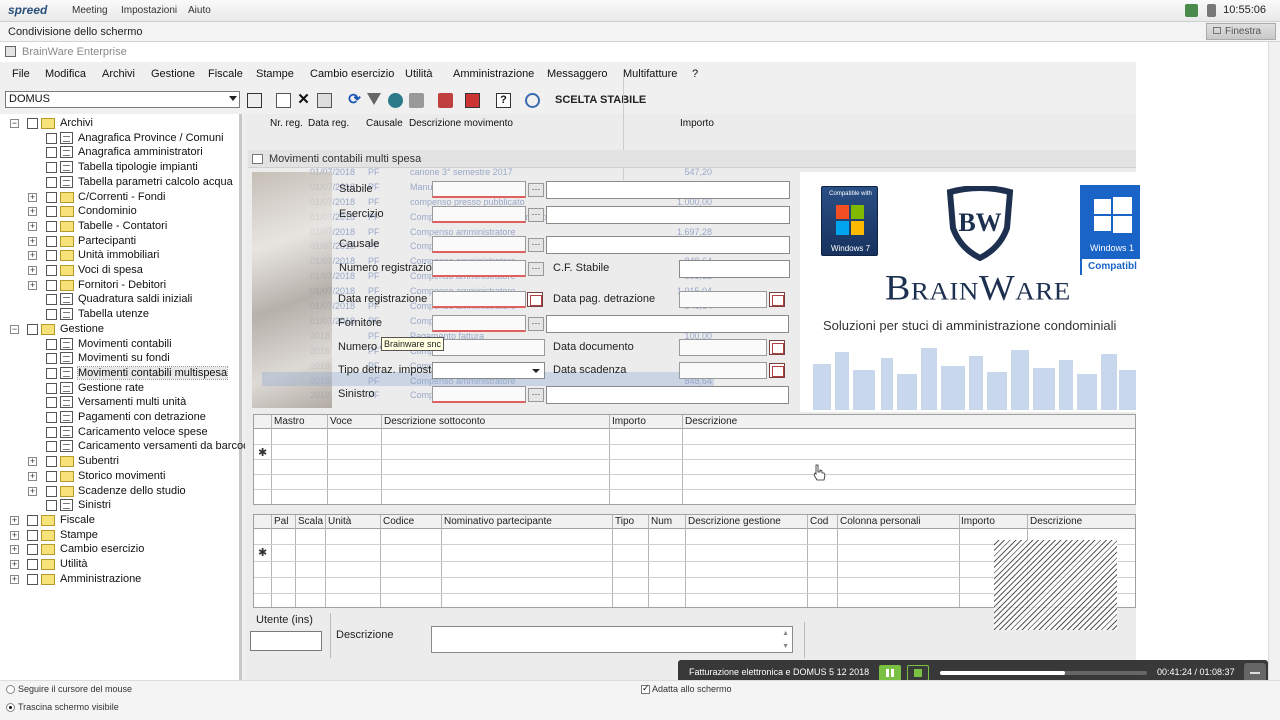 The height and width of the screenshot is (720, 1280). Describe the element at coordinates (624, 521) in the screenshot. I see `grid2-col-tipo: Tipo` at that location.